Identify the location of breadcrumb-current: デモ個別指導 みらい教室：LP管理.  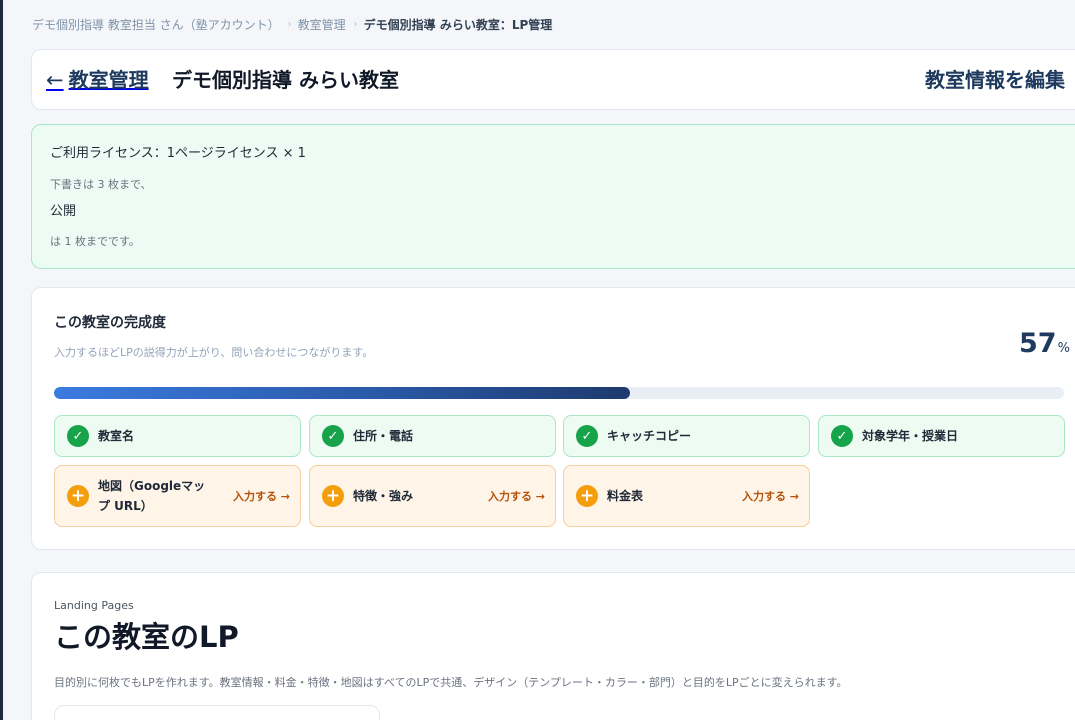
(458, 24).